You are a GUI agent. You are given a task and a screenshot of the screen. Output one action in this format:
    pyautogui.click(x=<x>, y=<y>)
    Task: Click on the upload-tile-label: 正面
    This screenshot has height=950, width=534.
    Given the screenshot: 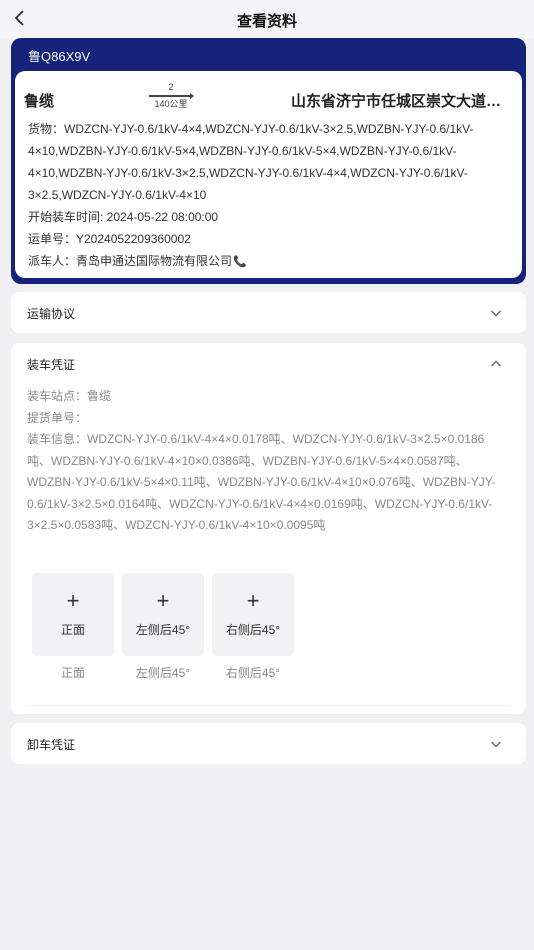 What is the action you would take?
    pyautogui.click(x=72, y=630)
    